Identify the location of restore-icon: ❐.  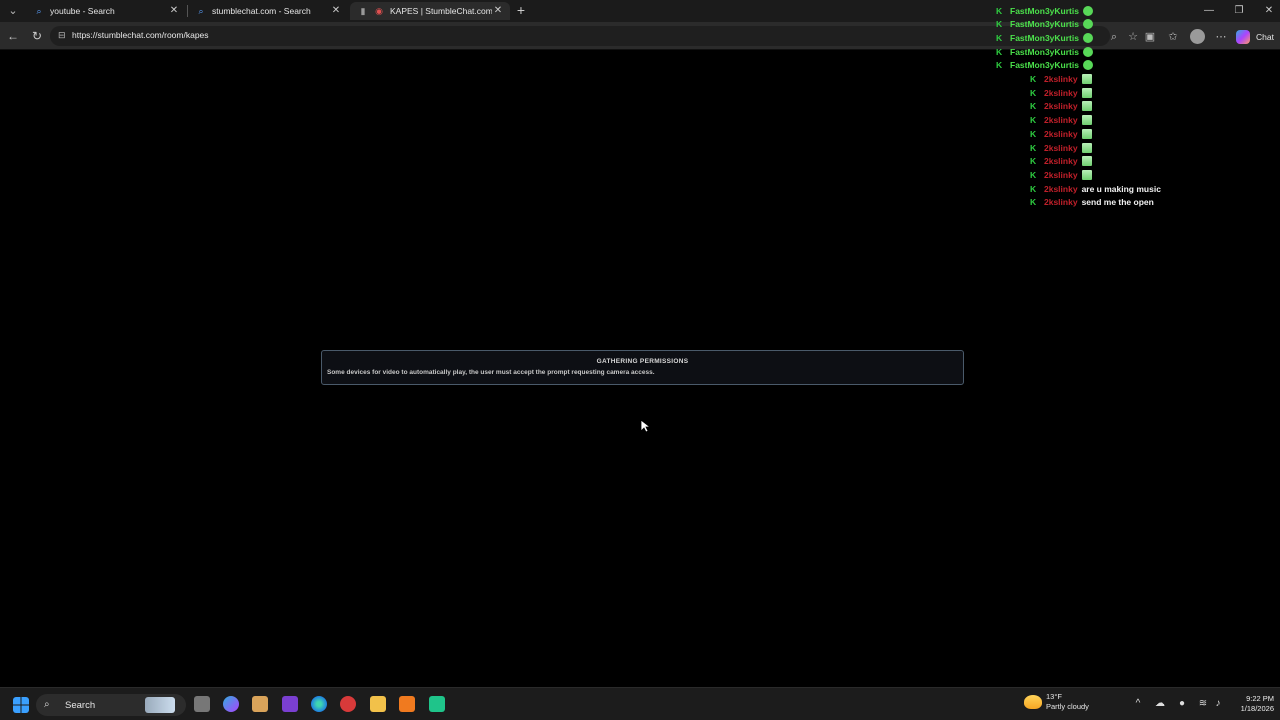
(1239, 11).